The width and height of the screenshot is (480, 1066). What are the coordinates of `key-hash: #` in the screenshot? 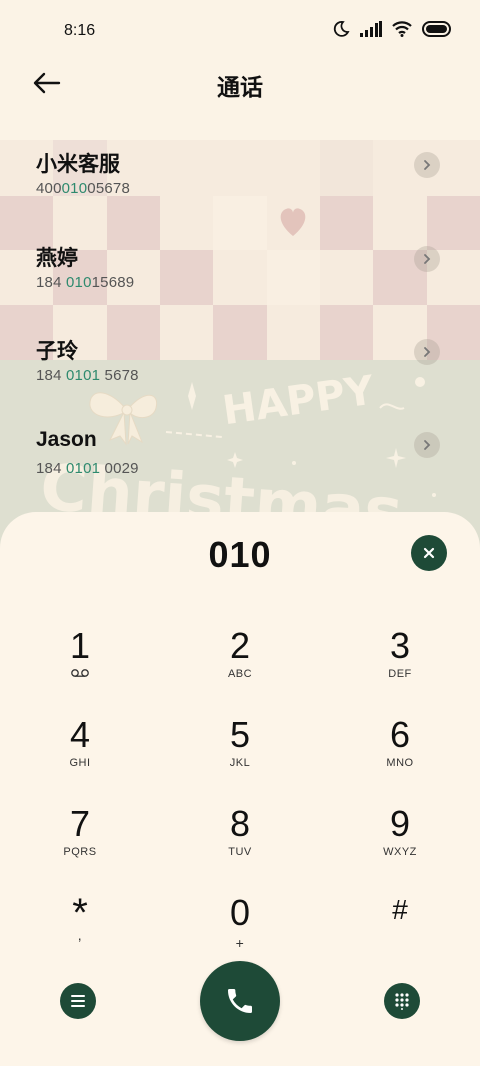 It's located at (400, 930).